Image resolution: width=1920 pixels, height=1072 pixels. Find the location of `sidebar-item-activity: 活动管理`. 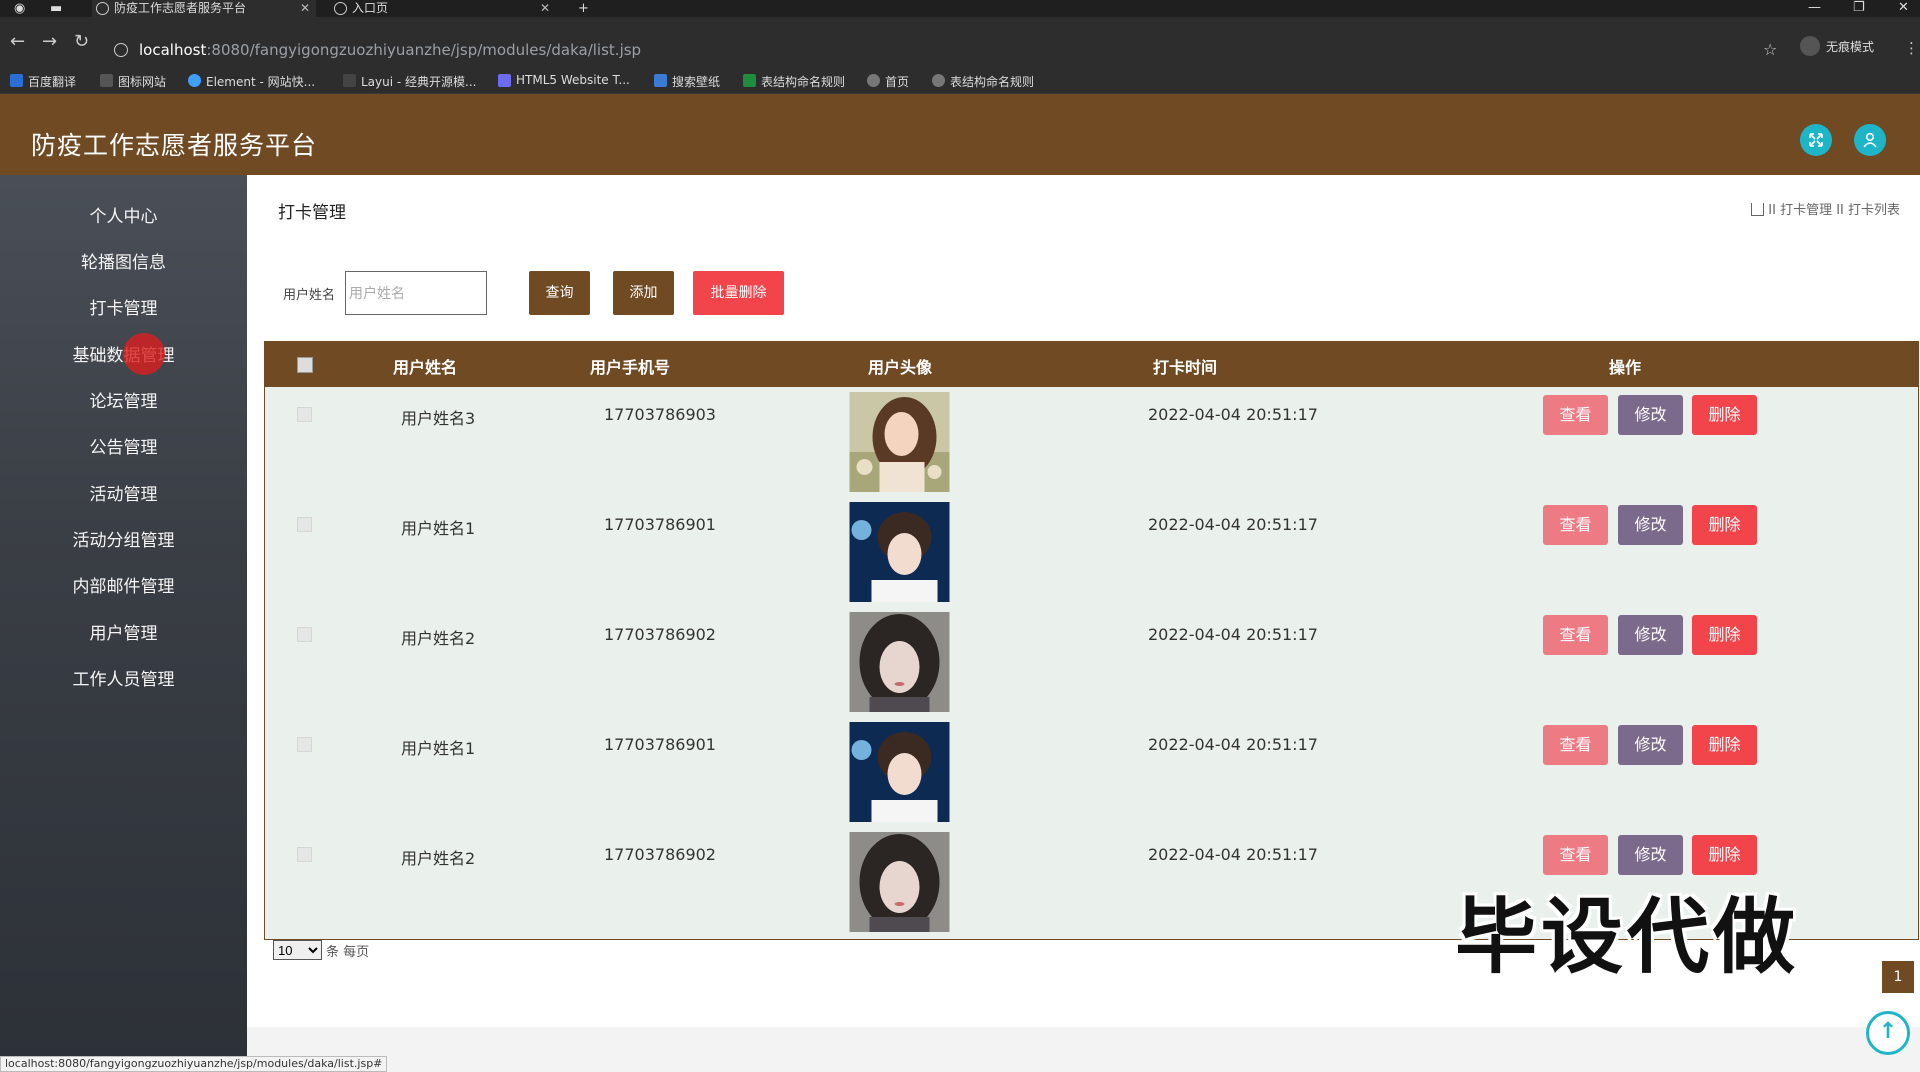

sidebar-item-activity: 活动管理 is located at coordinates (123, 495).